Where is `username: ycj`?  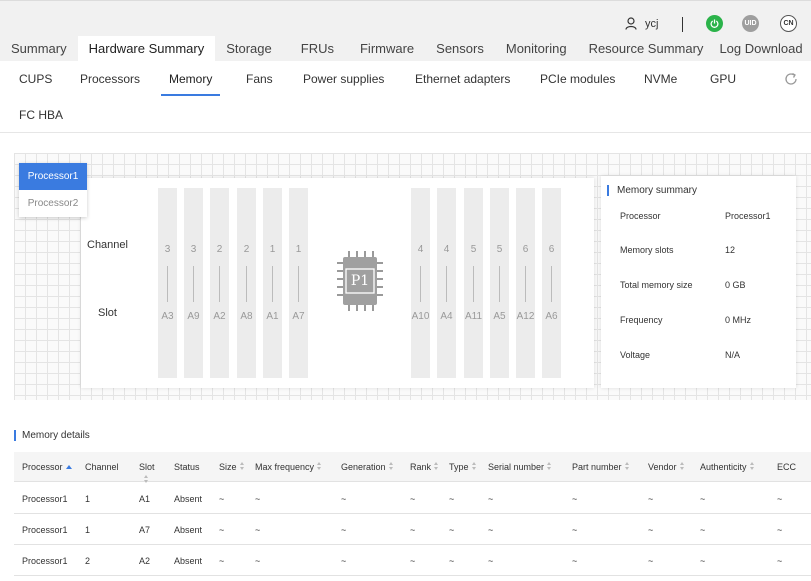
username: ycj is located at coordinates (652, 23).